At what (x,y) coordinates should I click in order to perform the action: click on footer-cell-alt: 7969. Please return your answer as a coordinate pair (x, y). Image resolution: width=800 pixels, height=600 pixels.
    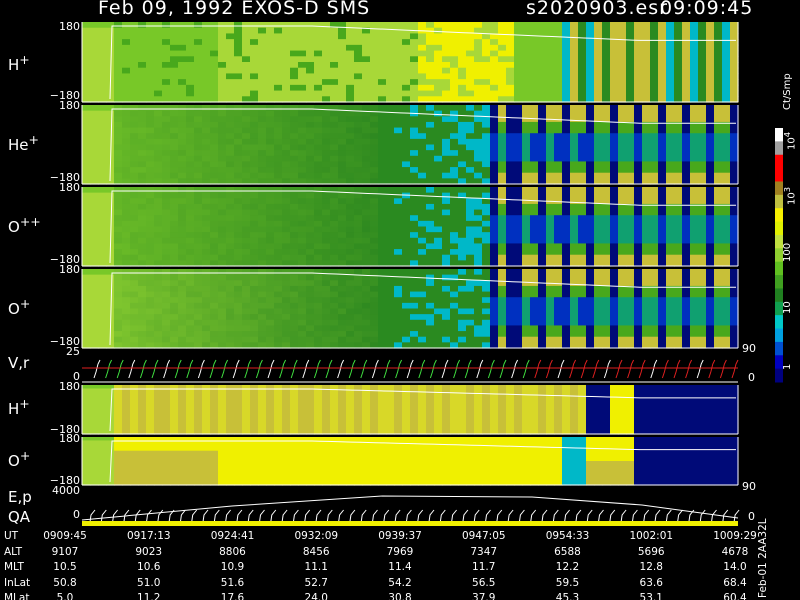
    Looking at the image, I should click on (400, 551).